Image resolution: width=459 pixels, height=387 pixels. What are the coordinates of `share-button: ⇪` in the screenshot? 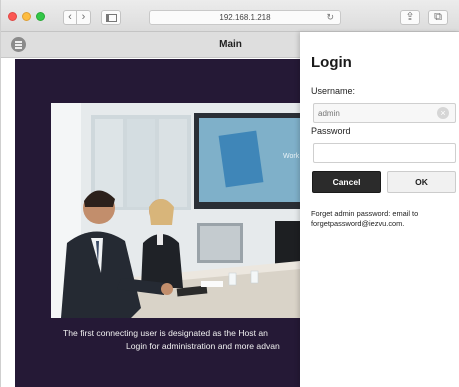 It's located at (410, 17).